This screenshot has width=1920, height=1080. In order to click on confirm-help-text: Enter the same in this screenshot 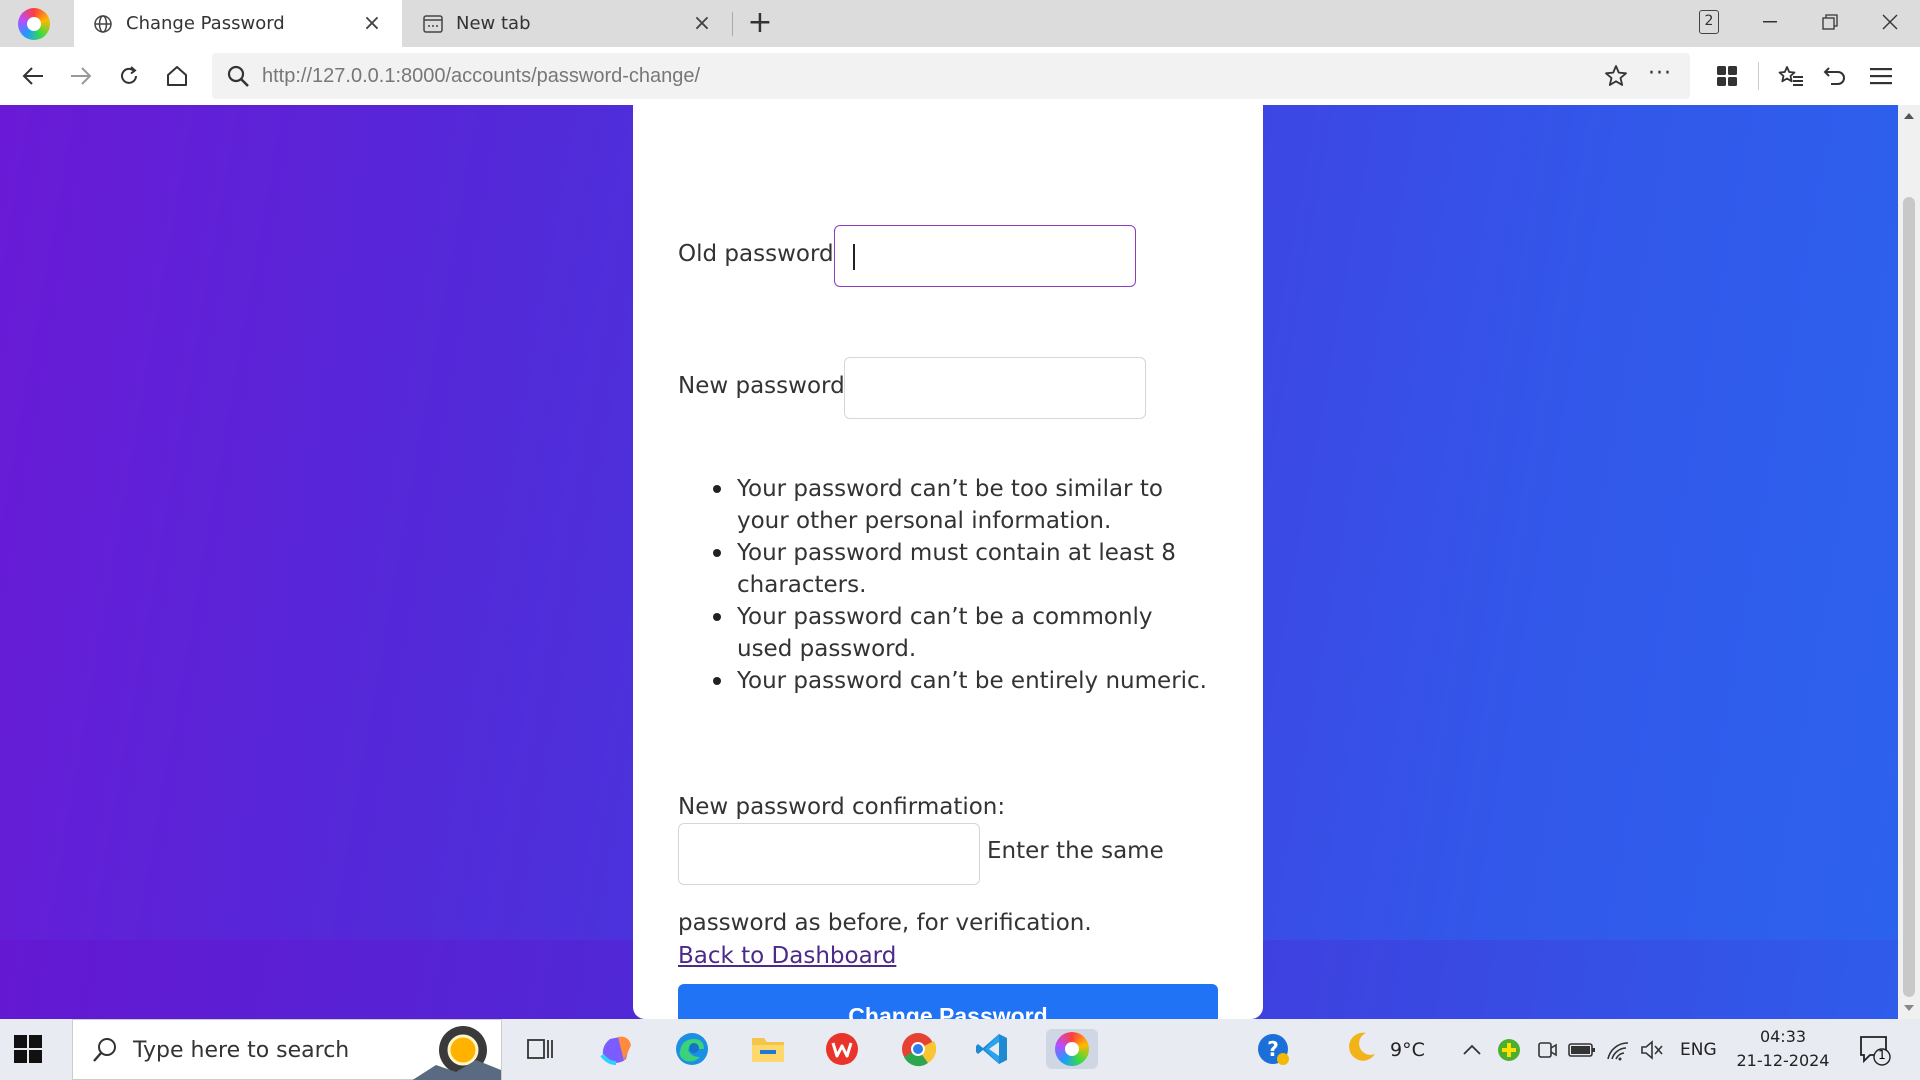, I will do `click(1075, 851)`.